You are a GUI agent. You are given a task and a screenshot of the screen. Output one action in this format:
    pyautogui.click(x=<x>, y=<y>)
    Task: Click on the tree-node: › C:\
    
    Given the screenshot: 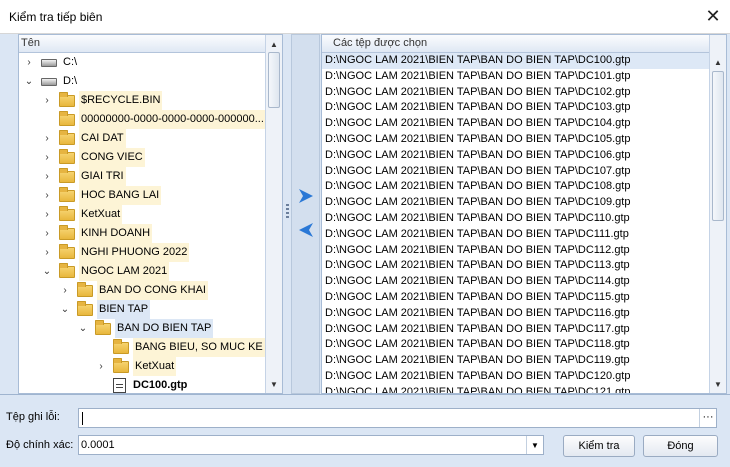 What is the action you would take?
    pyautogui.click(x=51, y=62)
    